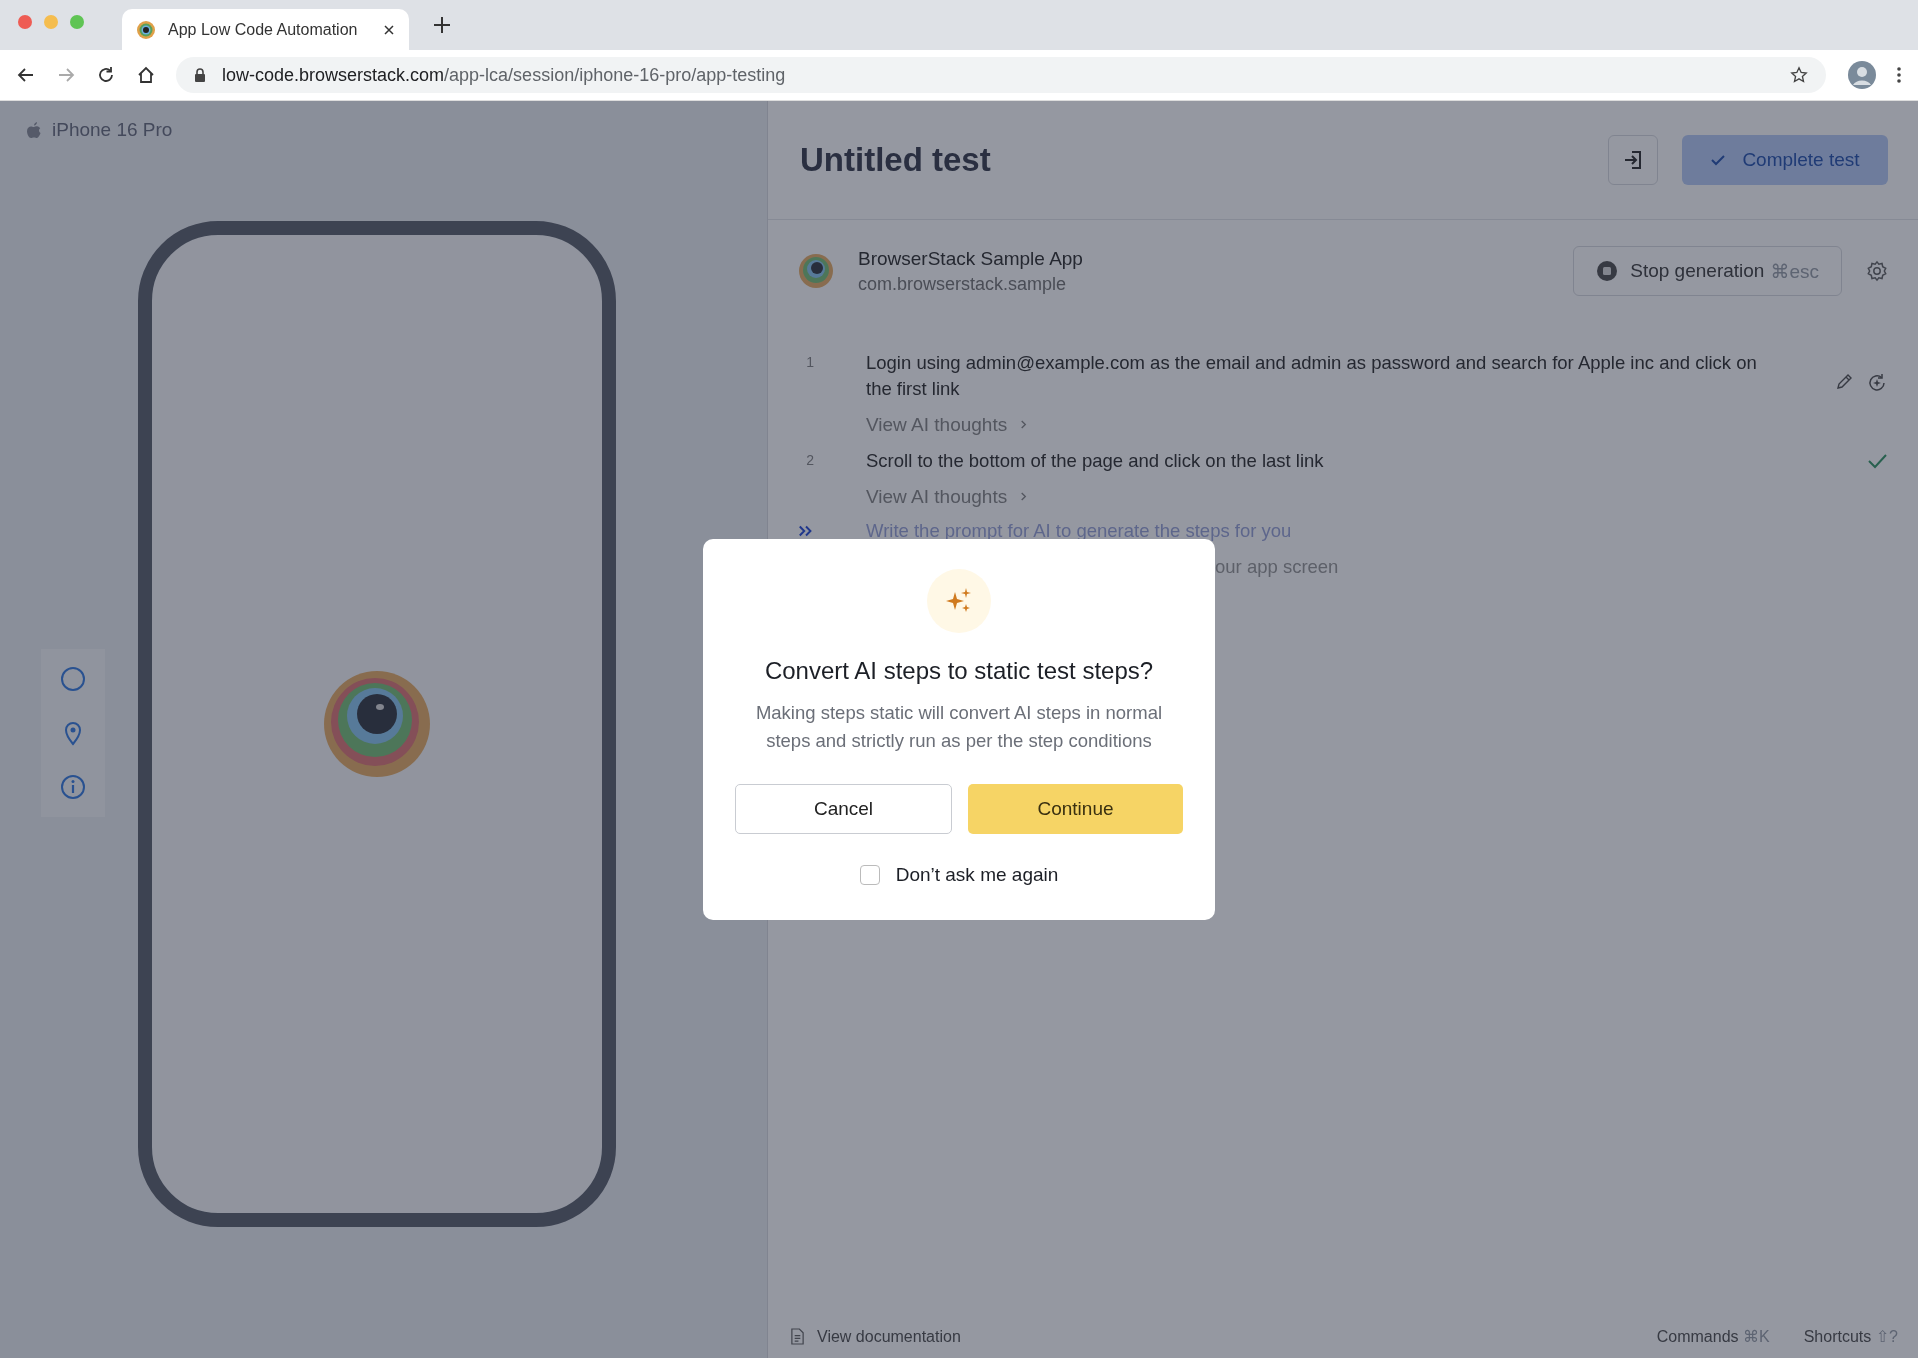  Describe the element at coordinates (1095, 460) in the screenshot. I see `step-text: Scroll to the bottom of the page and click on the last link` at that location.